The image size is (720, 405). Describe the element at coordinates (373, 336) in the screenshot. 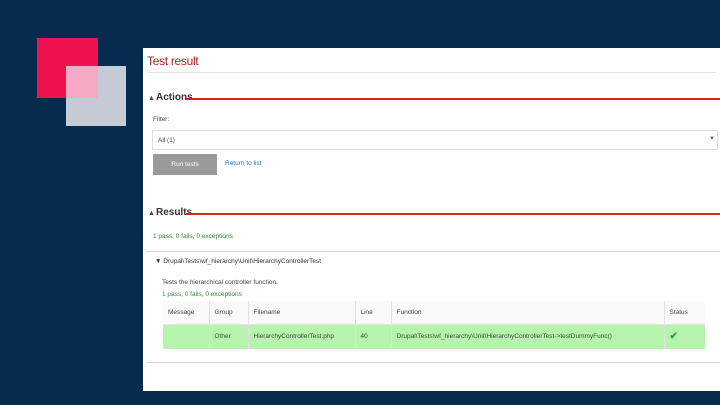

I see `cell-line: 40` at that location.